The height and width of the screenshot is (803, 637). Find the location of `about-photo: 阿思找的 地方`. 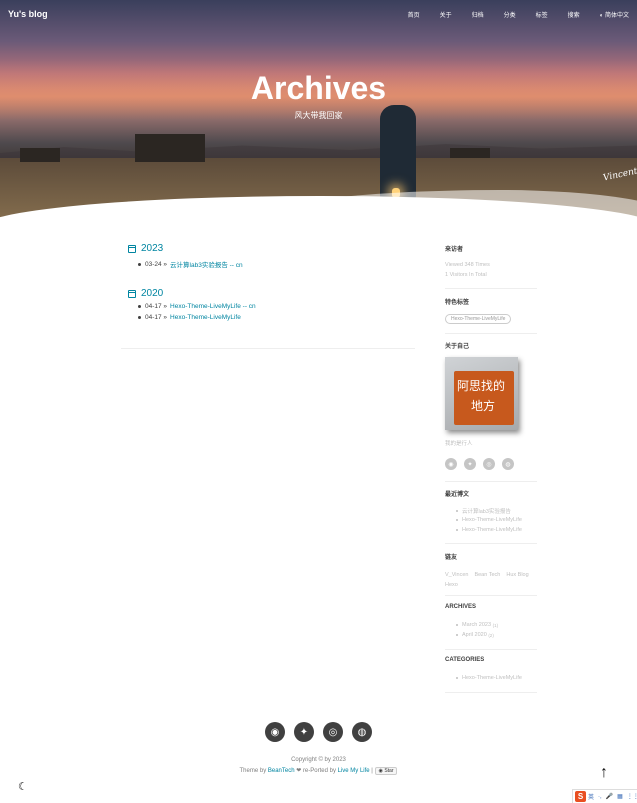

about-photo: 阿思找的 地方 is located at coordinates (481, 393).